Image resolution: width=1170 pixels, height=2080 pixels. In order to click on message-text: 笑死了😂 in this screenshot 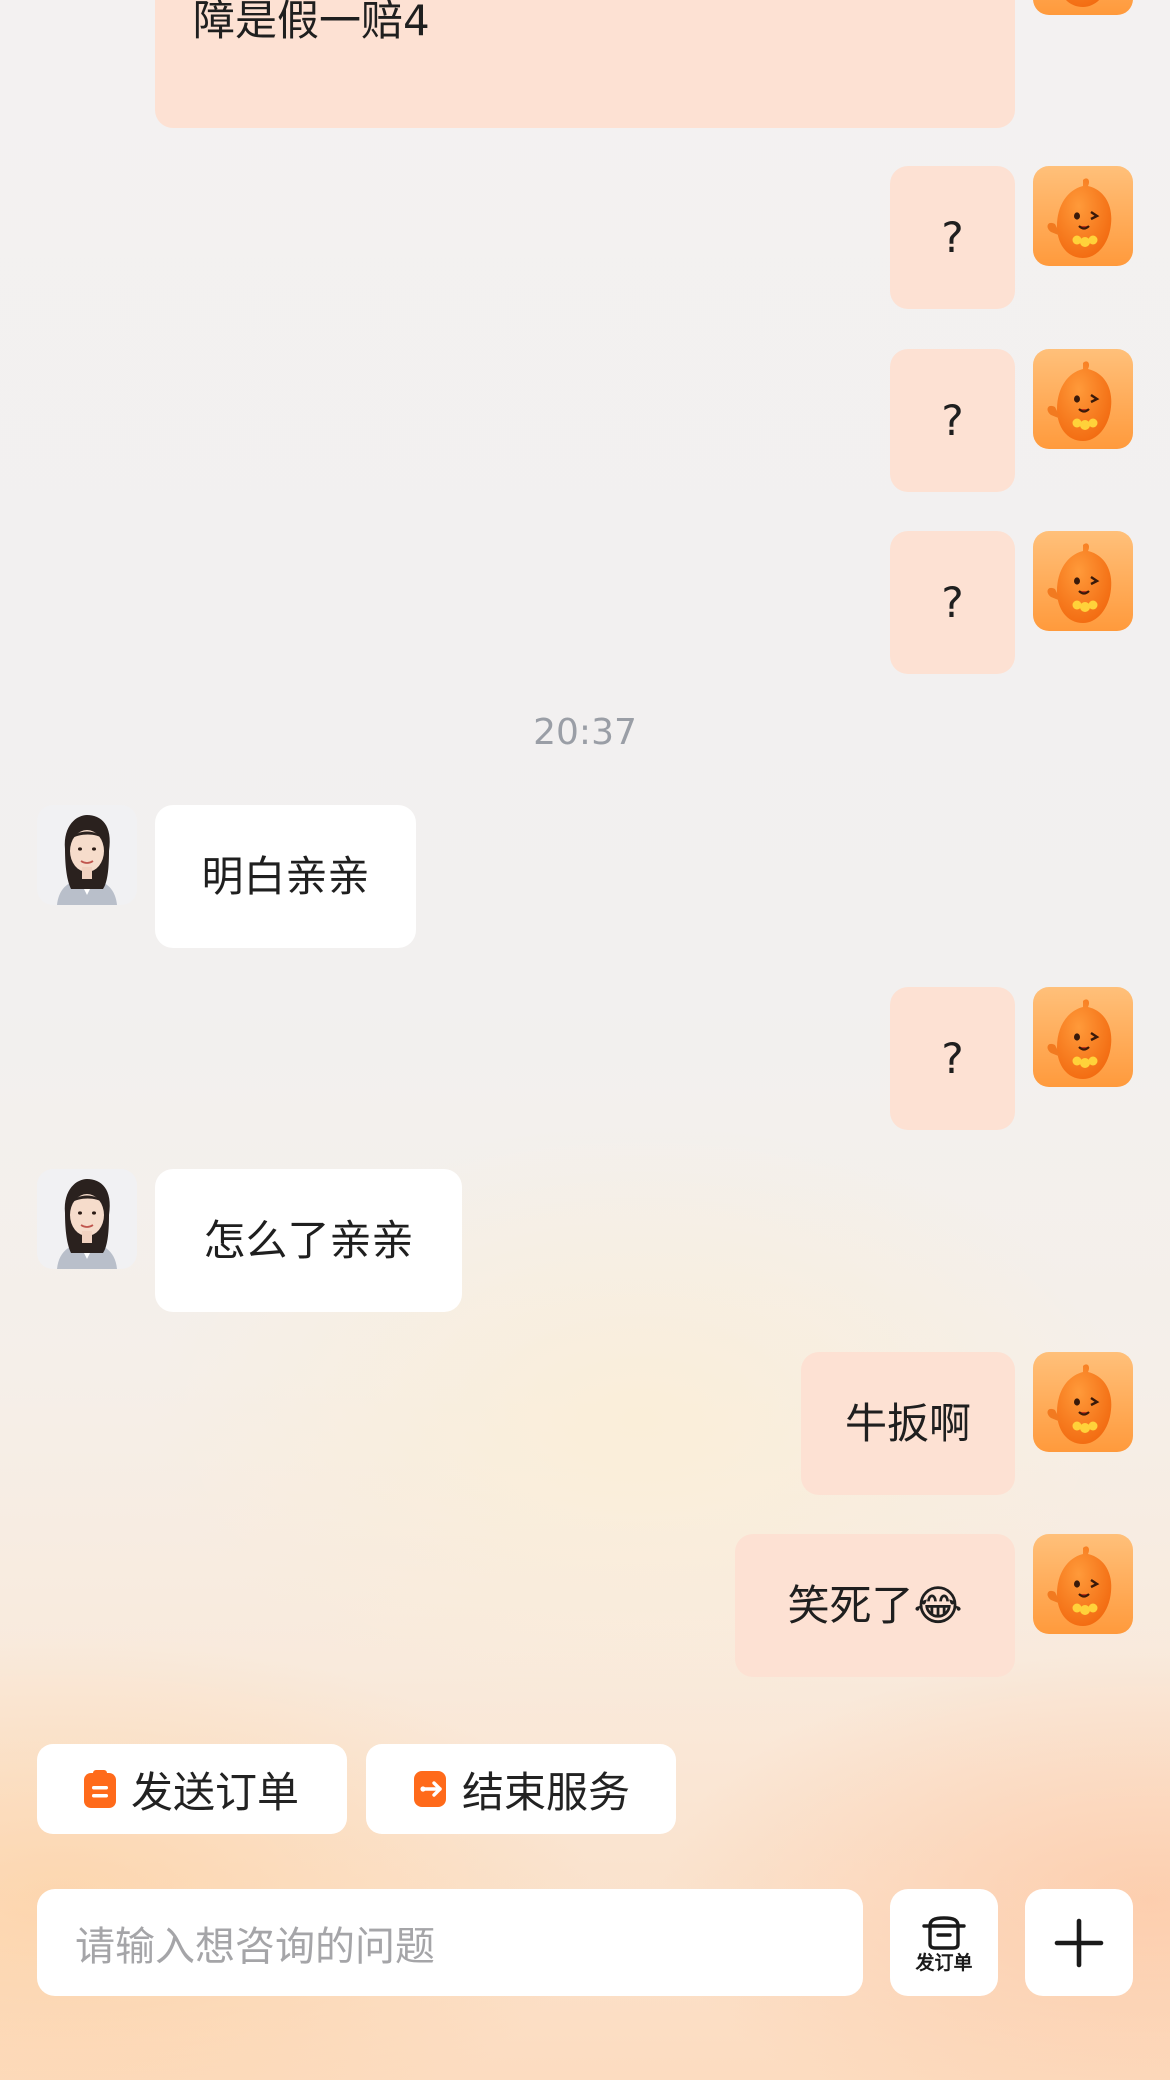, I will do `click(875, 1605)`.